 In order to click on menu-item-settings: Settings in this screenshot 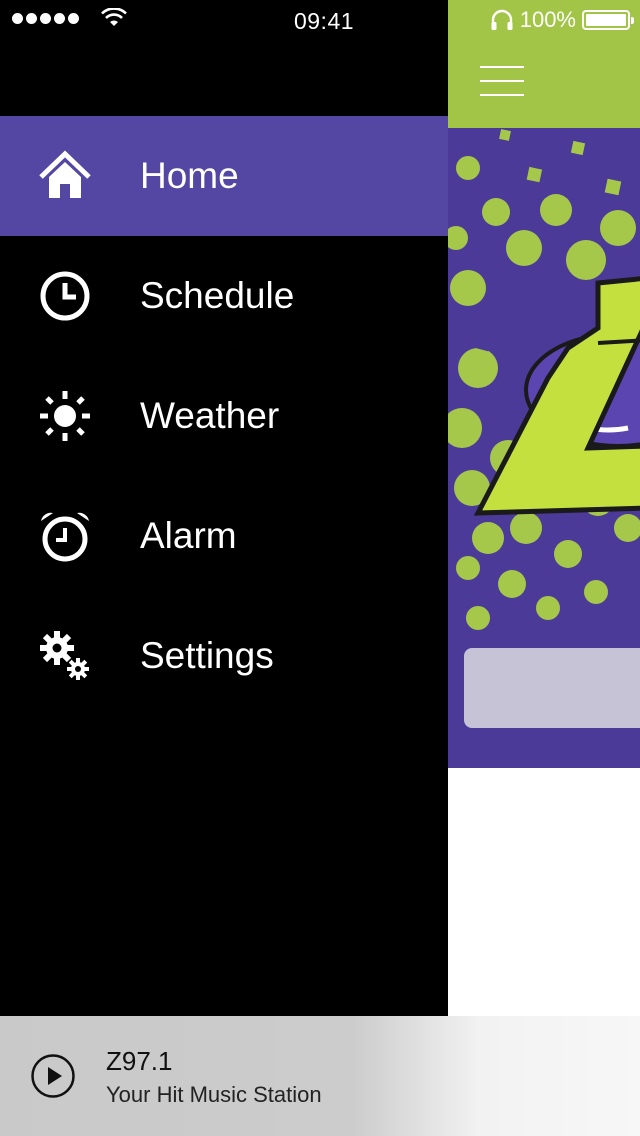, I will do `click(224, 656)`.